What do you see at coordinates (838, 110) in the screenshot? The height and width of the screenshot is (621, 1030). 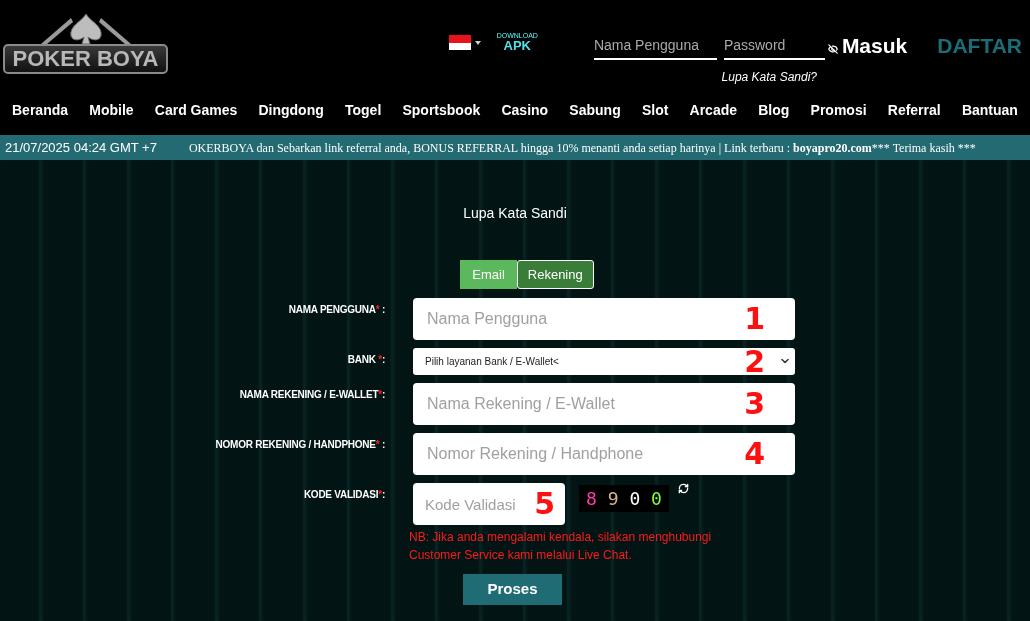 I see `nav-link: Promosi` at bounding box center [838, 110].